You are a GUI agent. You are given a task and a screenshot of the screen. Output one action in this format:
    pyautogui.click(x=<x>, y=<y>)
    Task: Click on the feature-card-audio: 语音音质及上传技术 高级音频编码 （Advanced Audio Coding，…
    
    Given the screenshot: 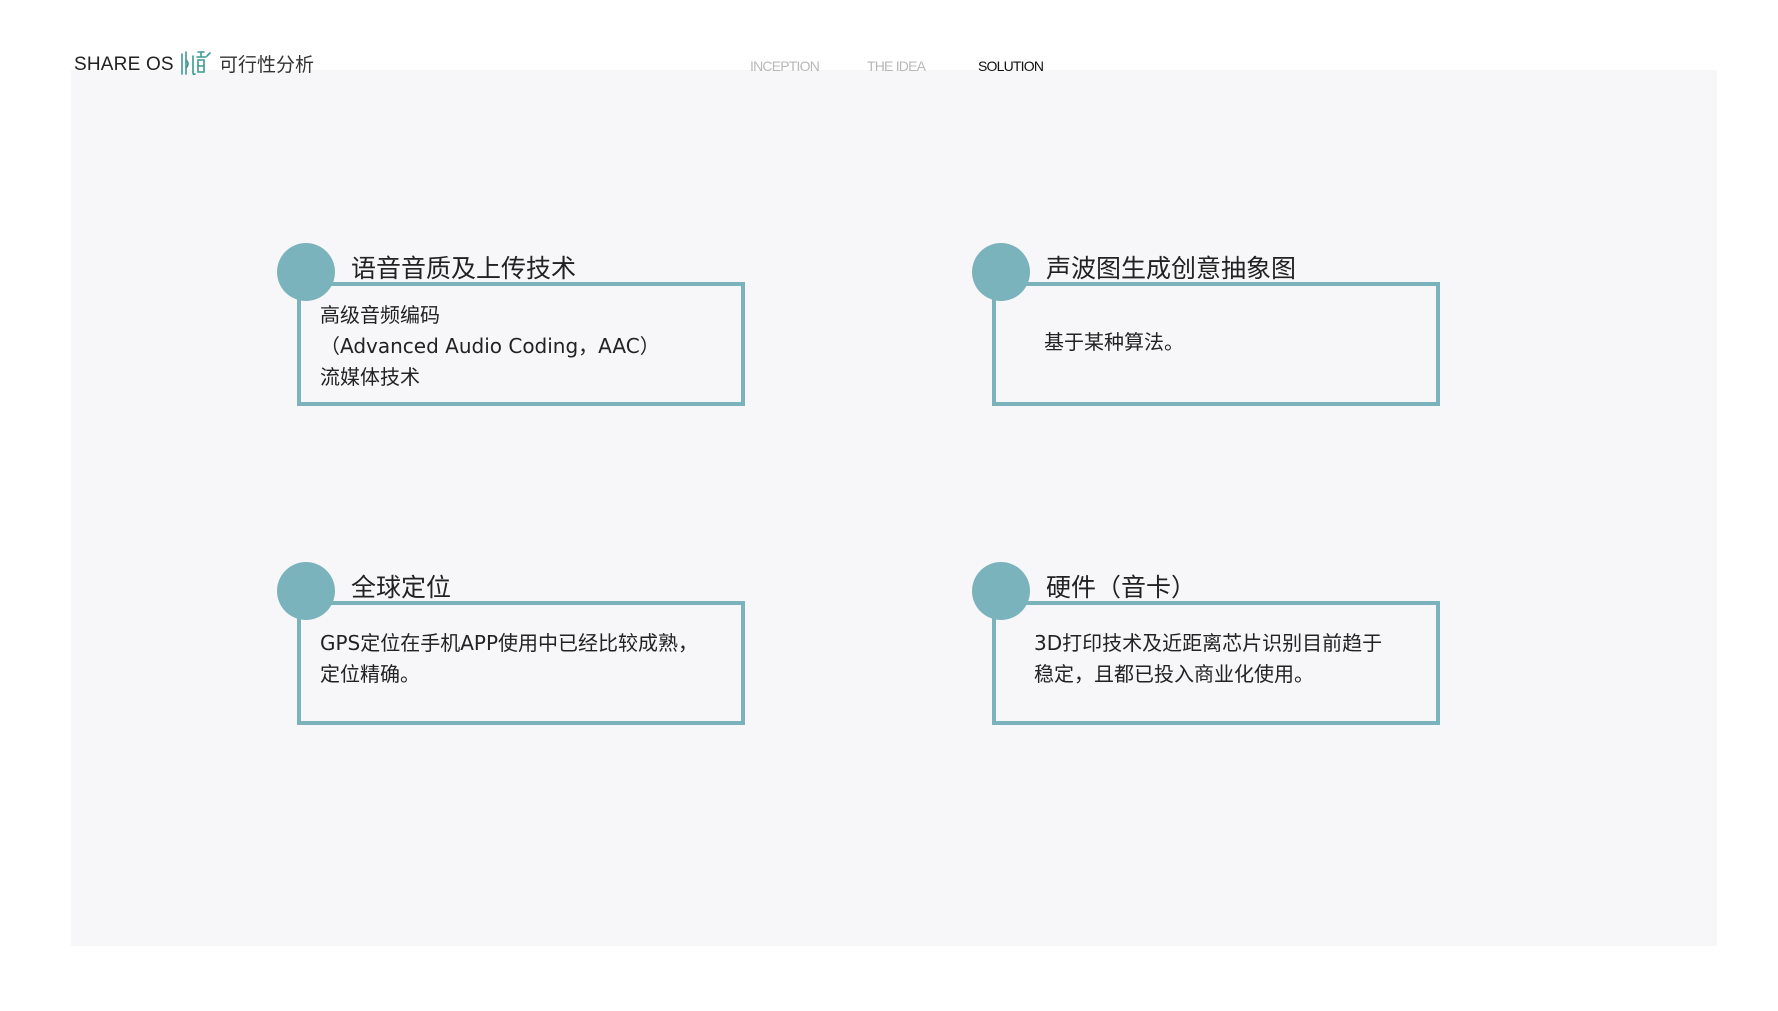 What is the action you would take?
    pyautogui.click(x=511, y=324)
    